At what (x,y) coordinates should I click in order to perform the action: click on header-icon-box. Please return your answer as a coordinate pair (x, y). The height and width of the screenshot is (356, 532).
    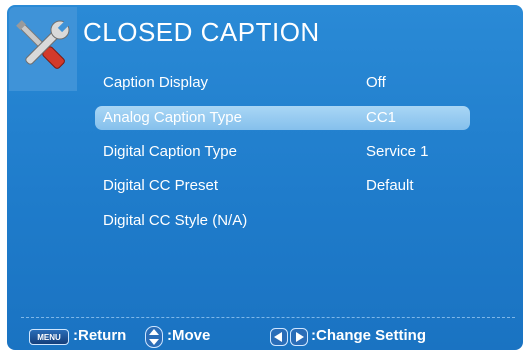
    Looking at the image, I should click on (43, 49).